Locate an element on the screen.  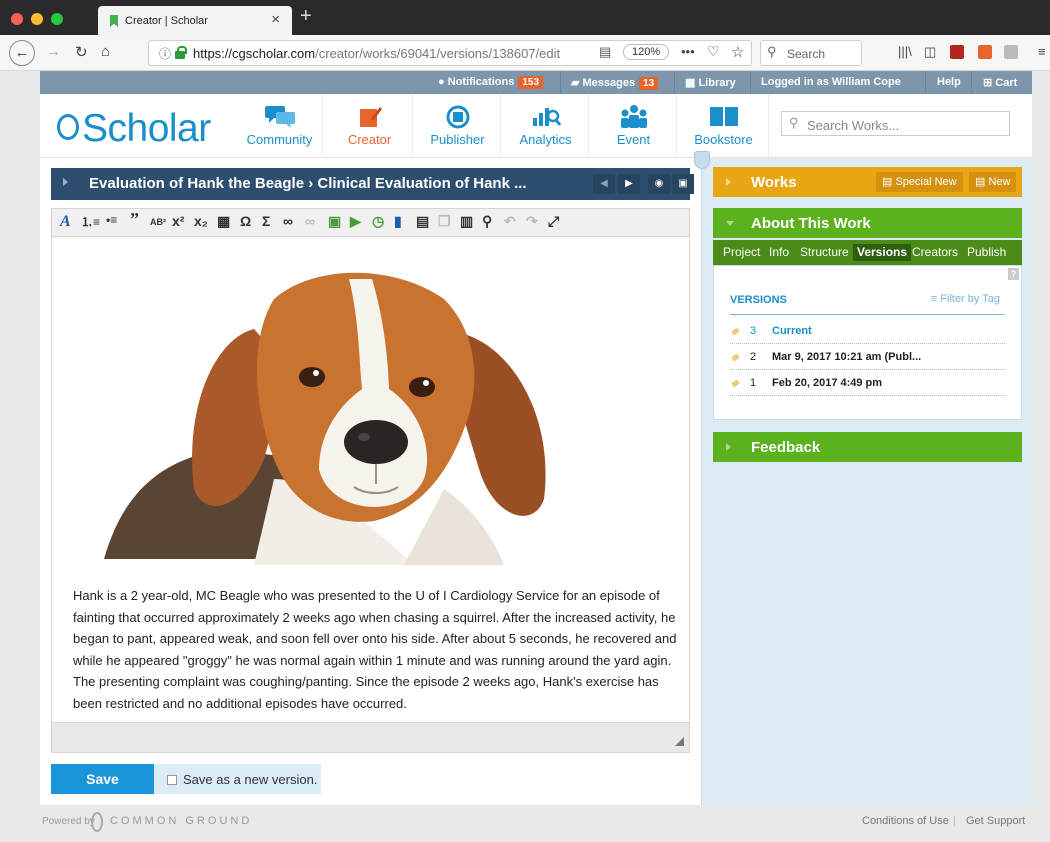
tab-versions: Versions is located at coordinates (882, 252).